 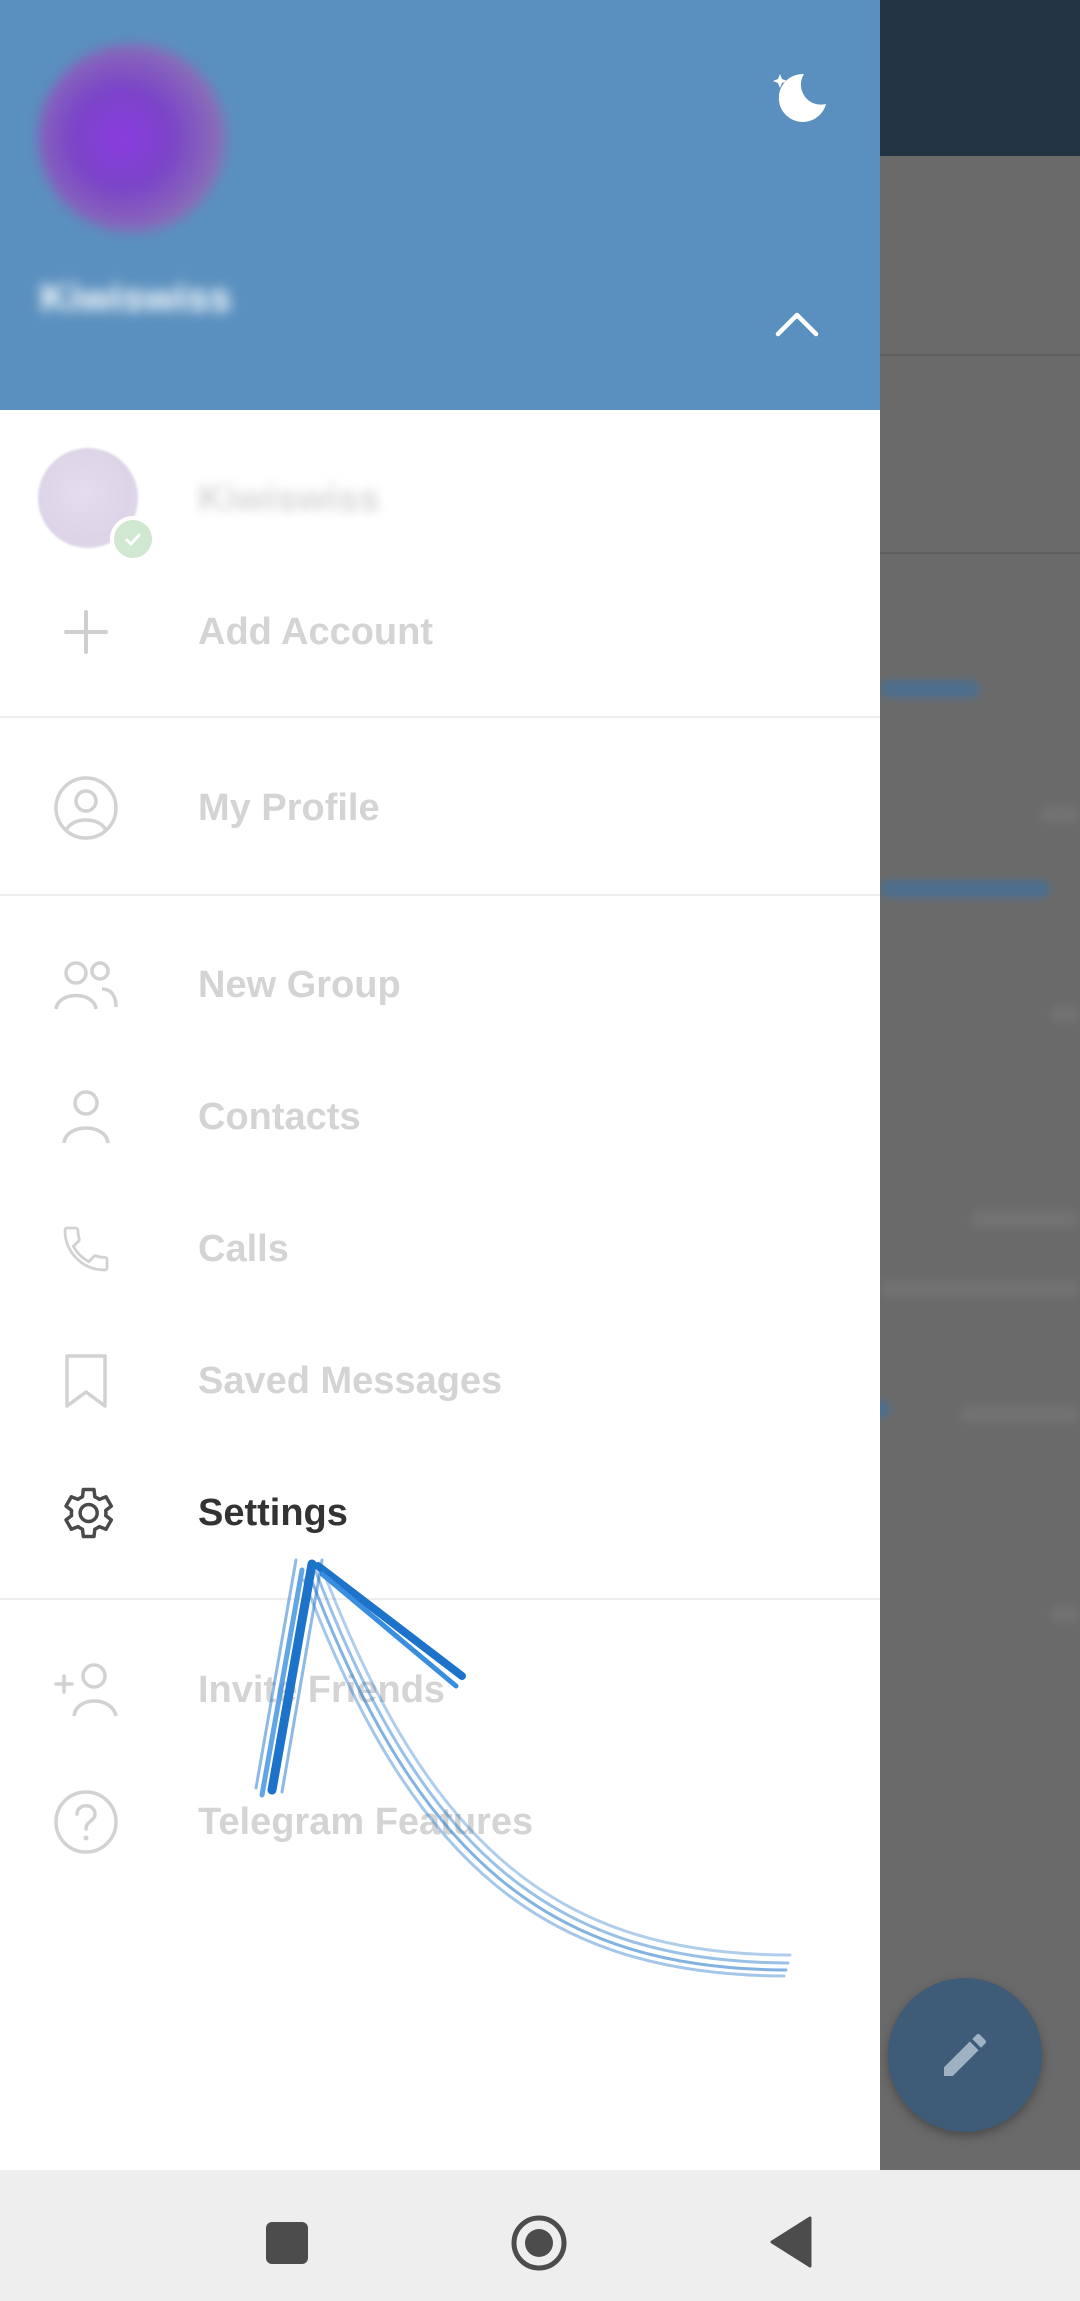 What do you see at coordinates (299, 984) in the screenshot?
I see `menu-label: New Group` at bounding box center [299, 984].